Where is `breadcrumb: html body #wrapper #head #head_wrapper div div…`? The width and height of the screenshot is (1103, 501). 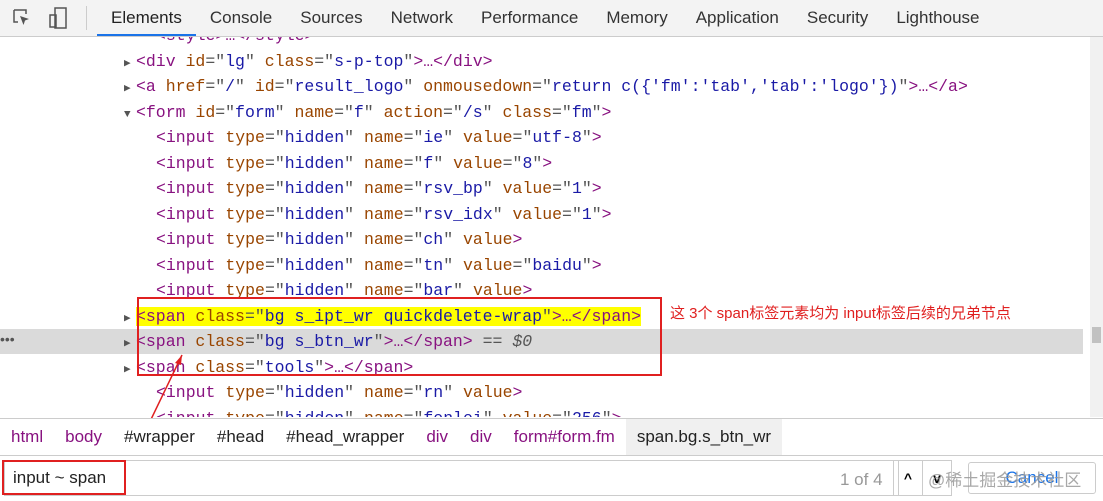 breadcrumb: html body #wrapper #head #head_wrapper div div… is located at coordinates (551, 437).